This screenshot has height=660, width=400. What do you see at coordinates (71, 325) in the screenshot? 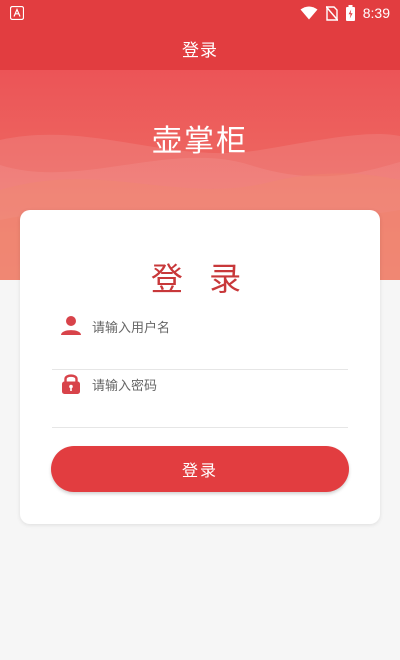
I see `user-icon` at bounding box center [71, 325].